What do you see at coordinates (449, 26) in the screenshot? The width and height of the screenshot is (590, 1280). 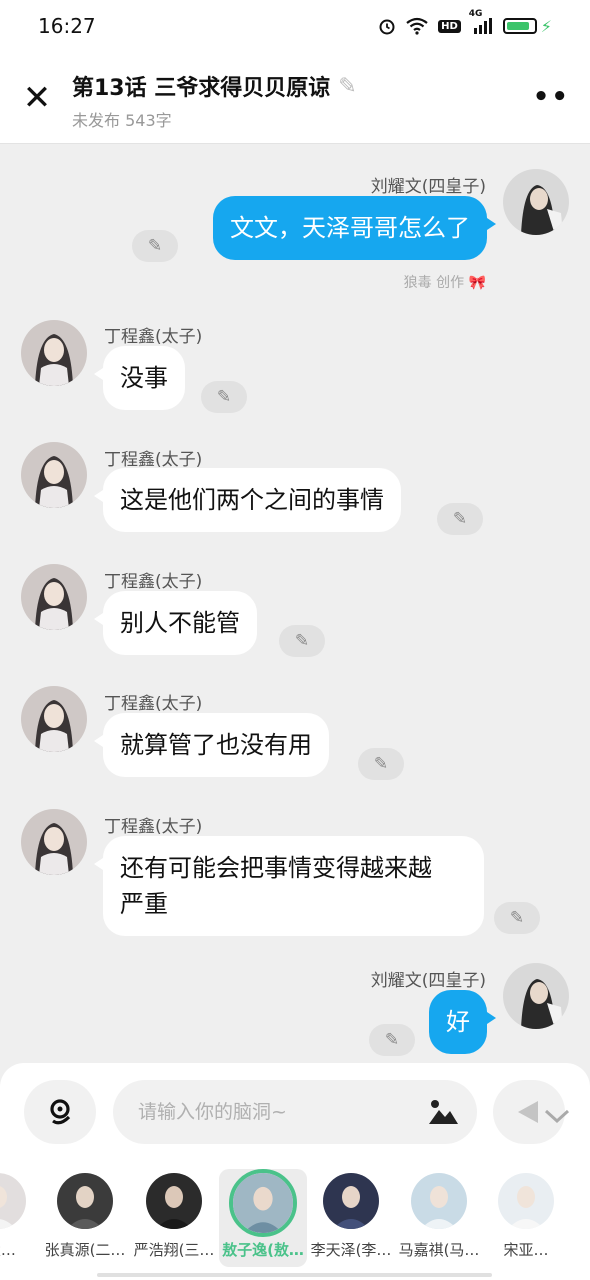 I see `hd-icon: HD` at bounding box center [449, 26].